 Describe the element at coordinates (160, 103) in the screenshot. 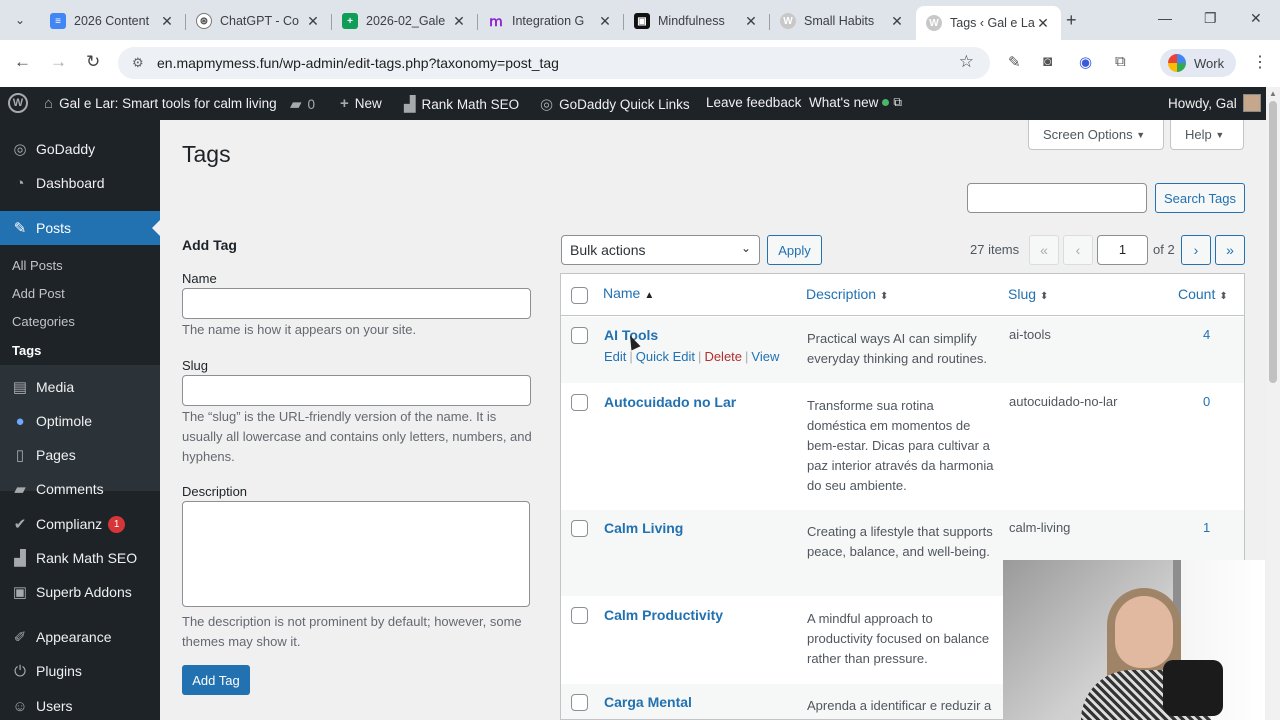

I see `site-name-link: ⌂ Gal e Lar: Smart tools for calm living` at that location.